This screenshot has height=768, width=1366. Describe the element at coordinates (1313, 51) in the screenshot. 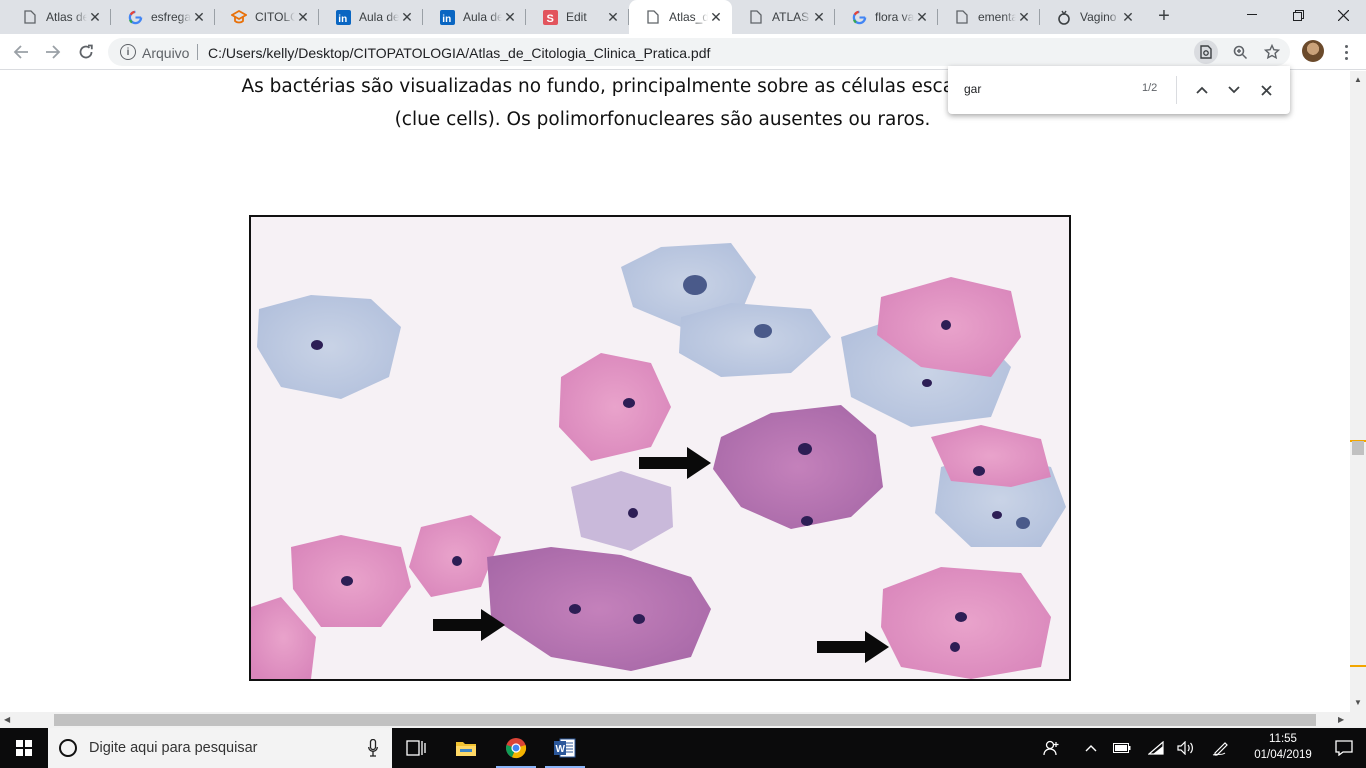

I see `avatar` at that location.